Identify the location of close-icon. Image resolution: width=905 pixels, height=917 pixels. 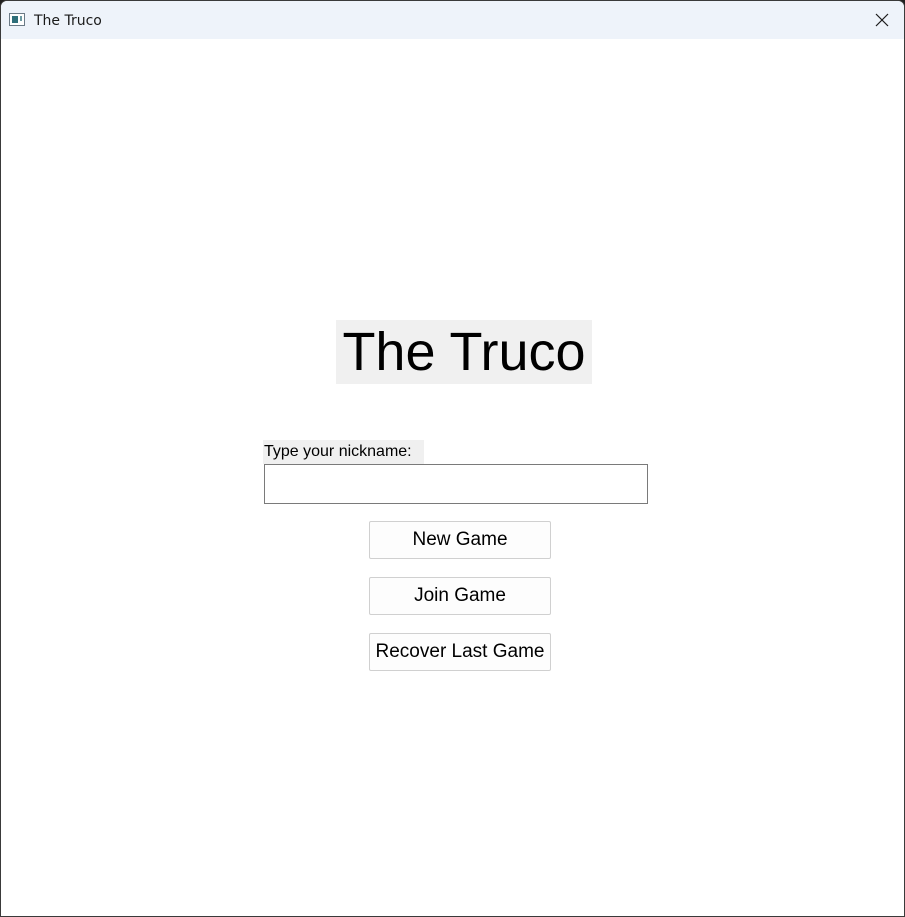
(882, 20).